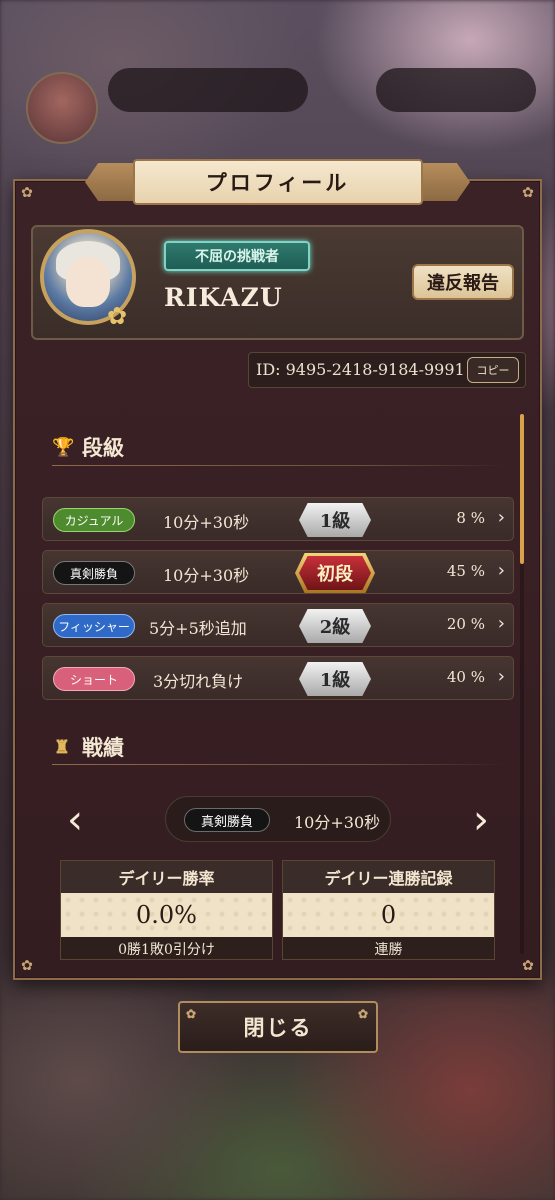 The image size is (555, 1200). What do you see at coordinates (198, 681) in the screenshot?
I see `time-control: 3分切れ負け` at bounding box center [198, 681].